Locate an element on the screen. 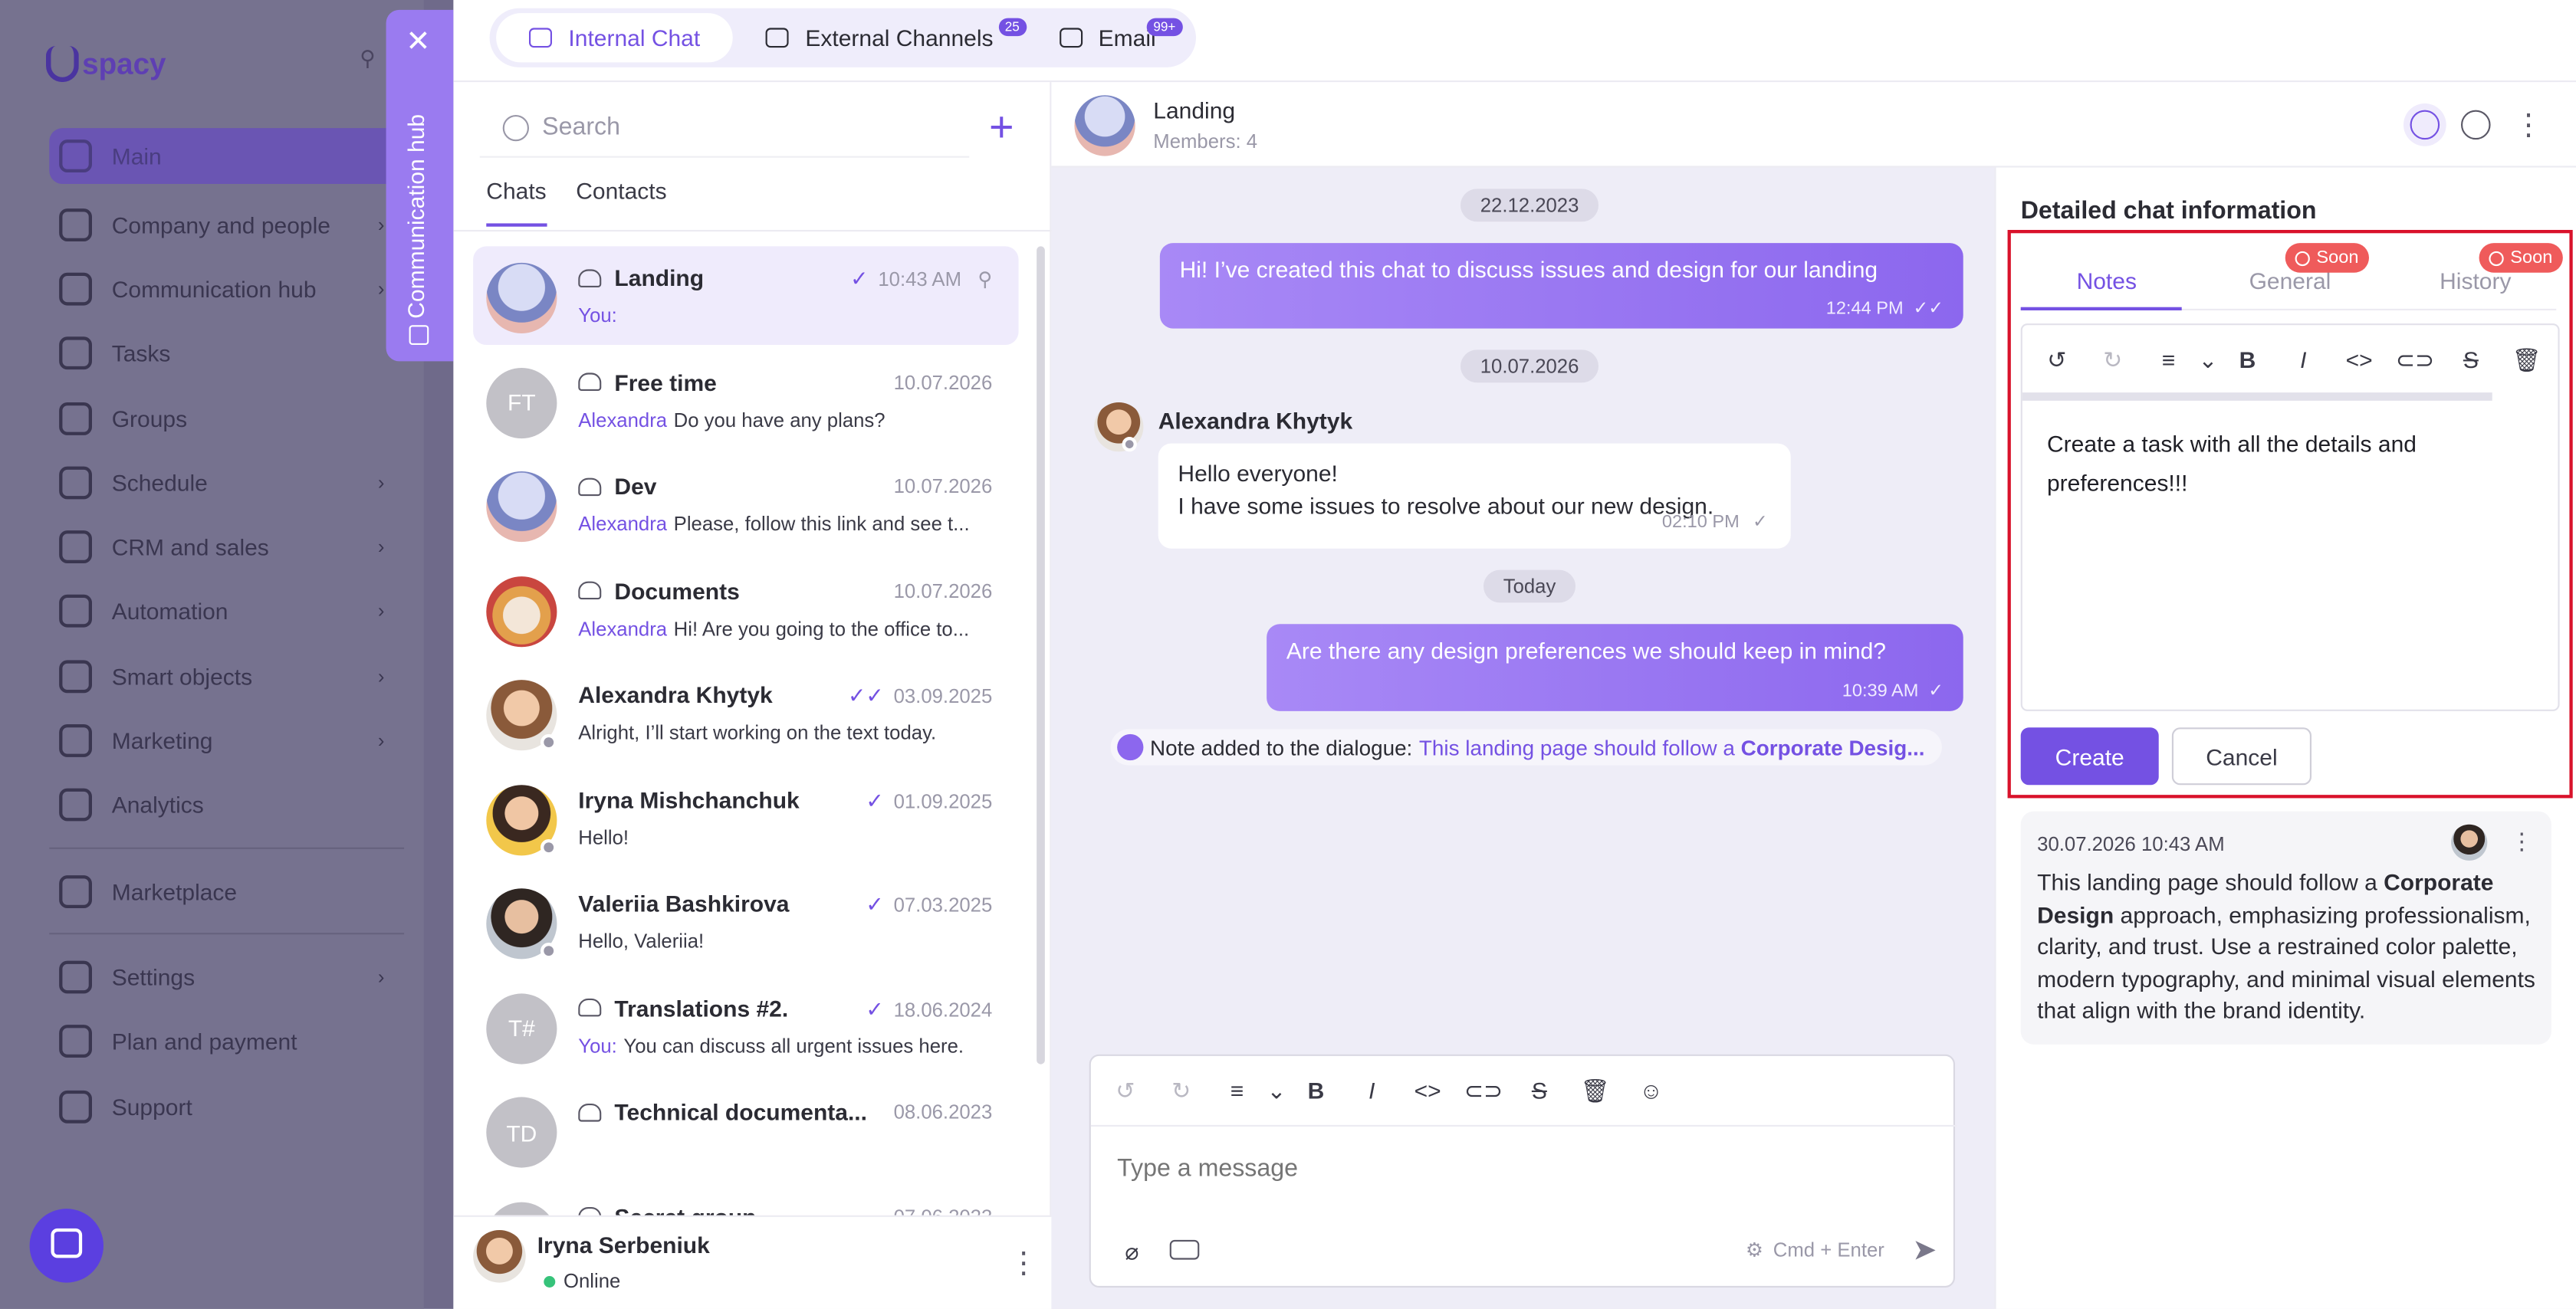  sidebar-item-schedule: Schedule › is located at coordinates (227, 483).